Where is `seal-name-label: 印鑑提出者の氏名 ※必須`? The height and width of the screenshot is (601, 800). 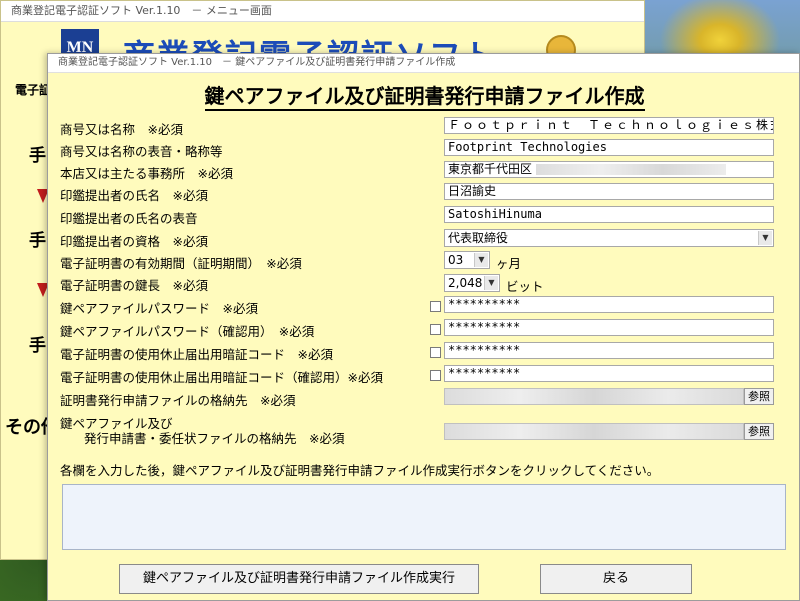 seal-name-label: 印鑑提出者の氏名 ※必須 is located at coordinates (134, 195).